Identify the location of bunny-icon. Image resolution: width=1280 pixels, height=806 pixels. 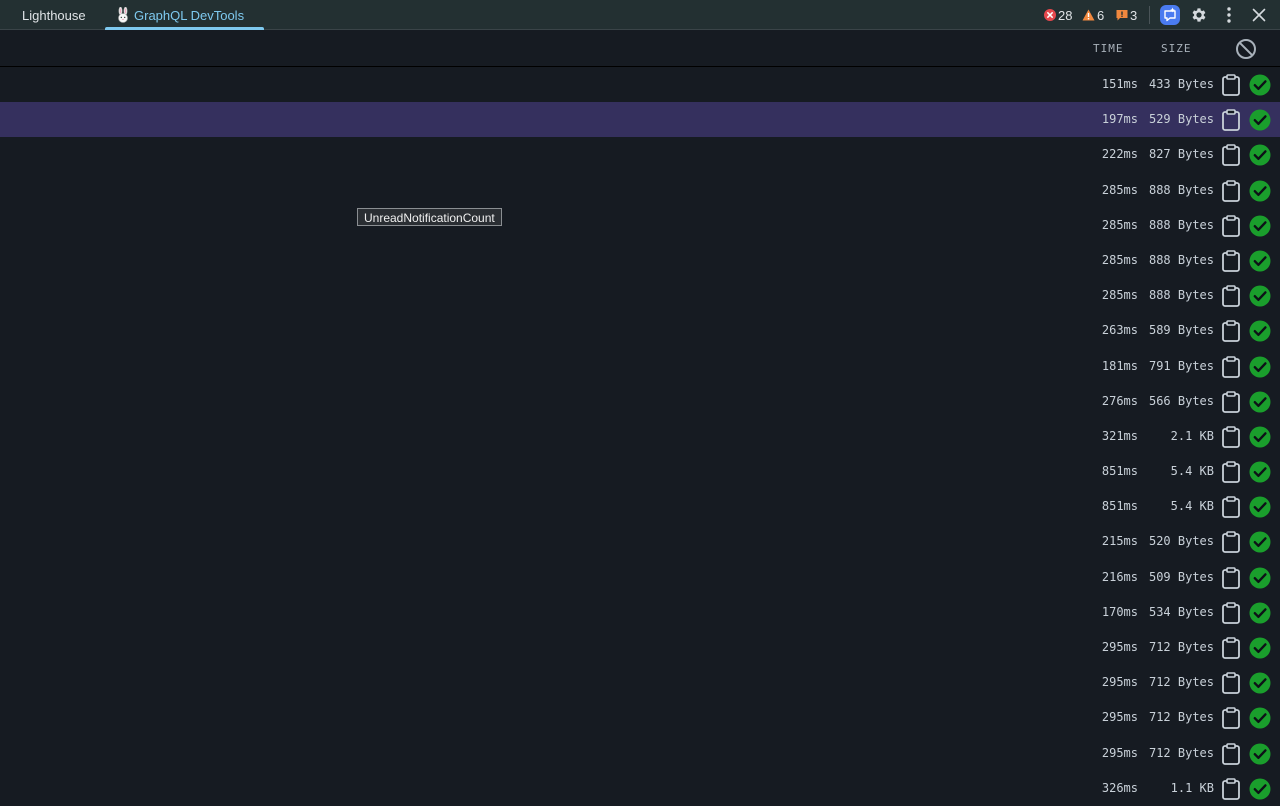
(123, 15).